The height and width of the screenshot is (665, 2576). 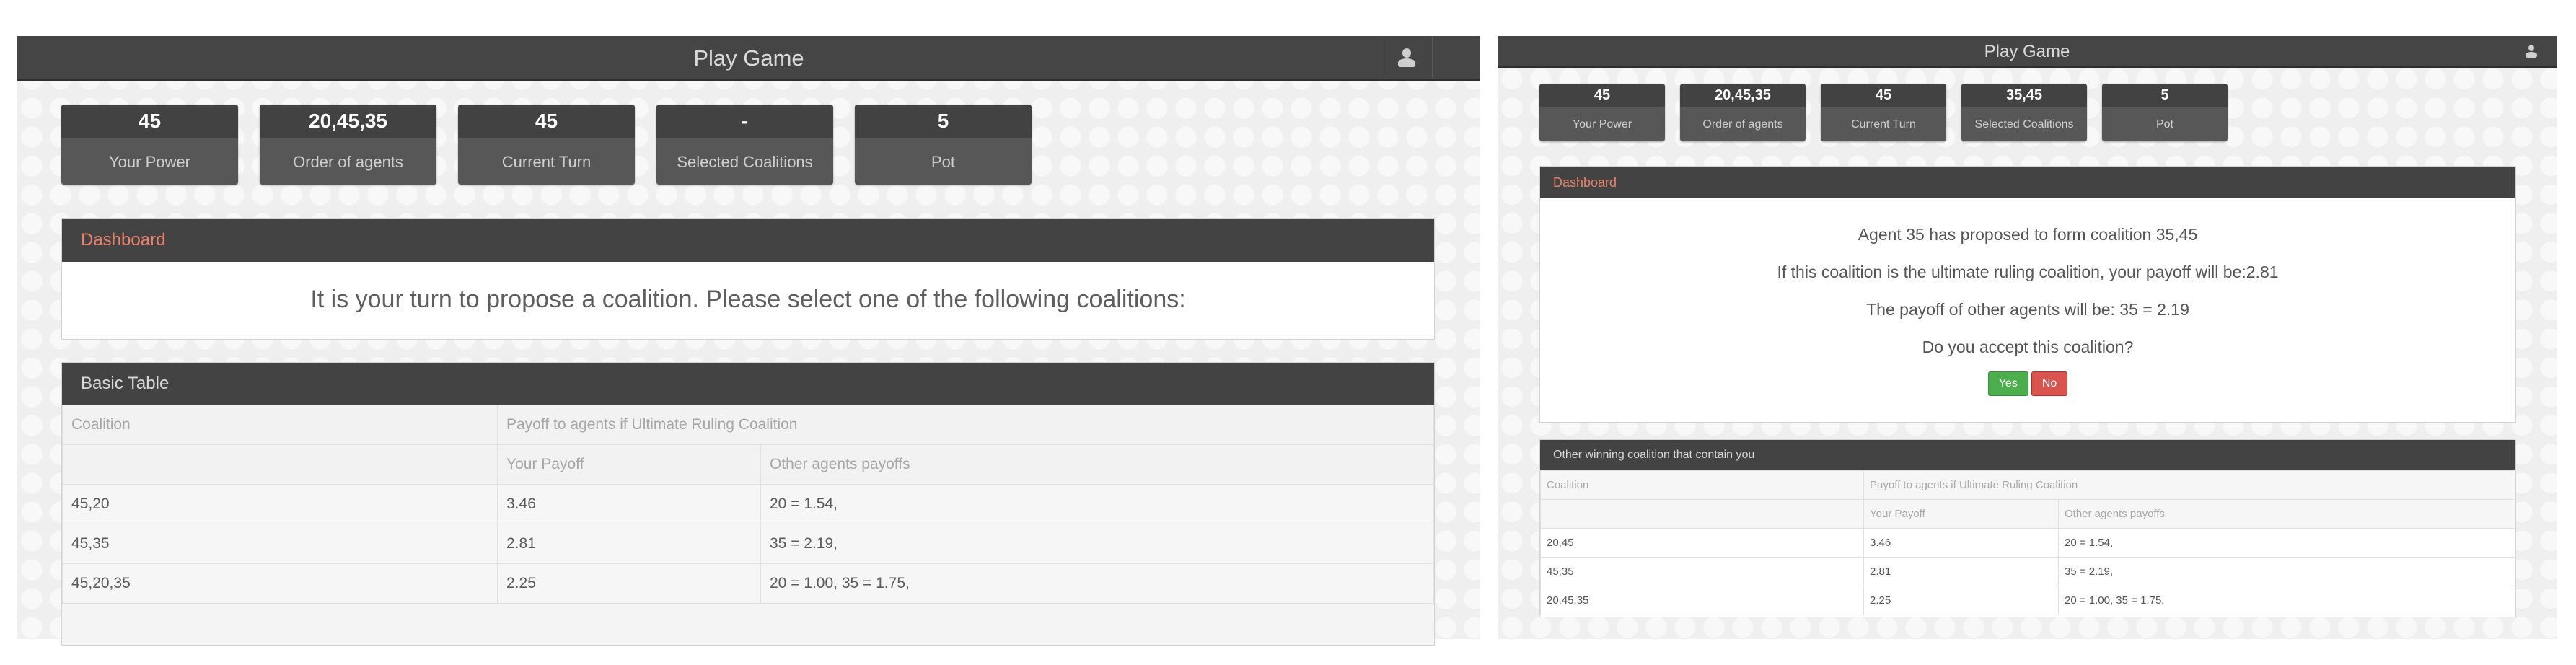 I want to click on stat-selected-coalitions: - Selected Coalitions, so click(x=744, y=145).